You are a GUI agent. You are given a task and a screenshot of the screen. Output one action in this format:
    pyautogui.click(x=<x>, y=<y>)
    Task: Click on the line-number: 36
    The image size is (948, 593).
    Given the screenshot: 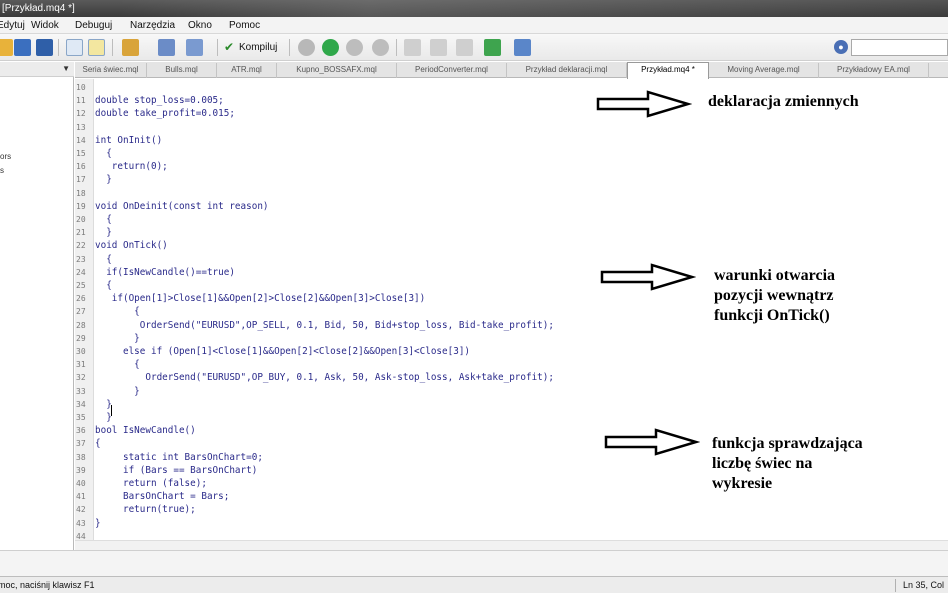 What is the action you would take?
    pyautogui.click(x=81, y=431)
    